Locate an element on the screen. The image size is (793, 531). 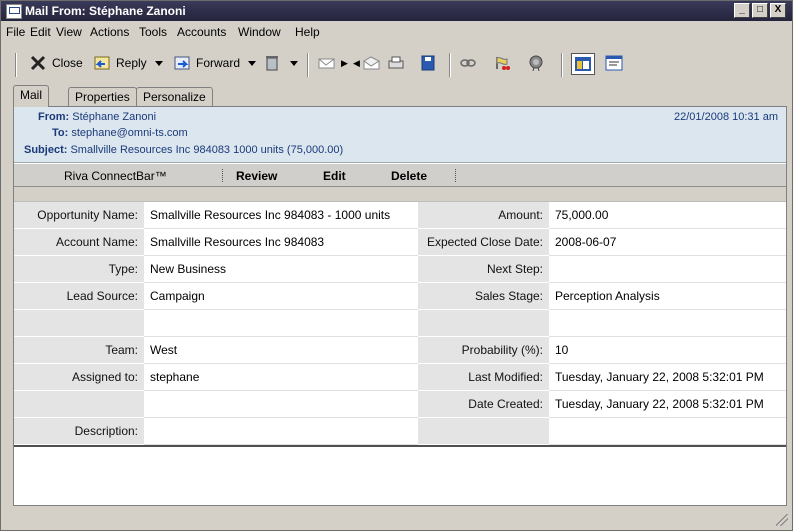
view-preview-button is located at coordinates (585, 64).